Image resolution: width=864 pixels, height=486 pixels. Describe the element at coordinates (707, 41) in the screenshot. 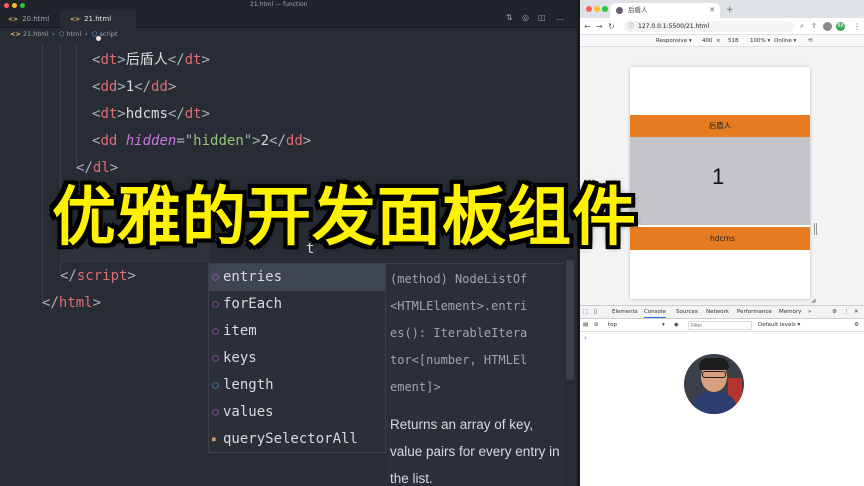

I see `viewport-width: 400` at that location.